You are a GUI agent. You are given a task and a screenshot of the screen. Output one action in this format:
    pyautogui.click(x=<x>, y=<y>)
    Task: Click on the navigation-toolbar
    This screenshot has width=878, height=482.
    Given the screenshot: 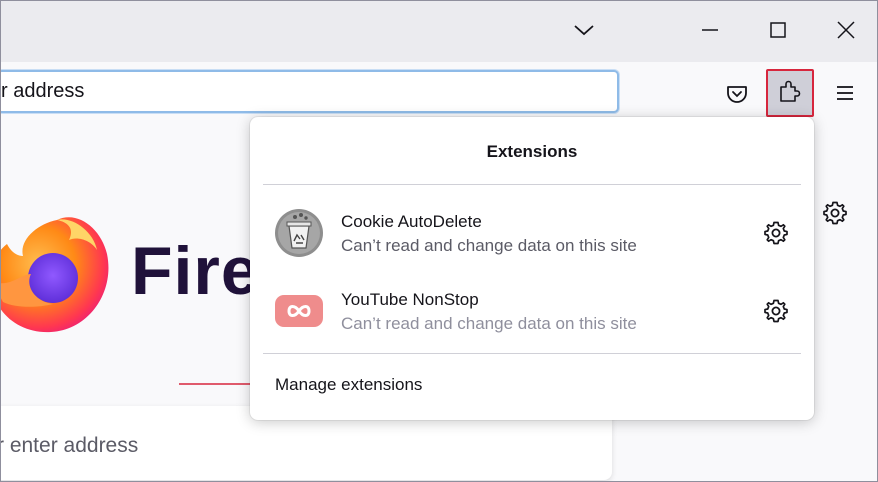 What is the action you would take?
    pyautogui.click(x=439, y=93)
    